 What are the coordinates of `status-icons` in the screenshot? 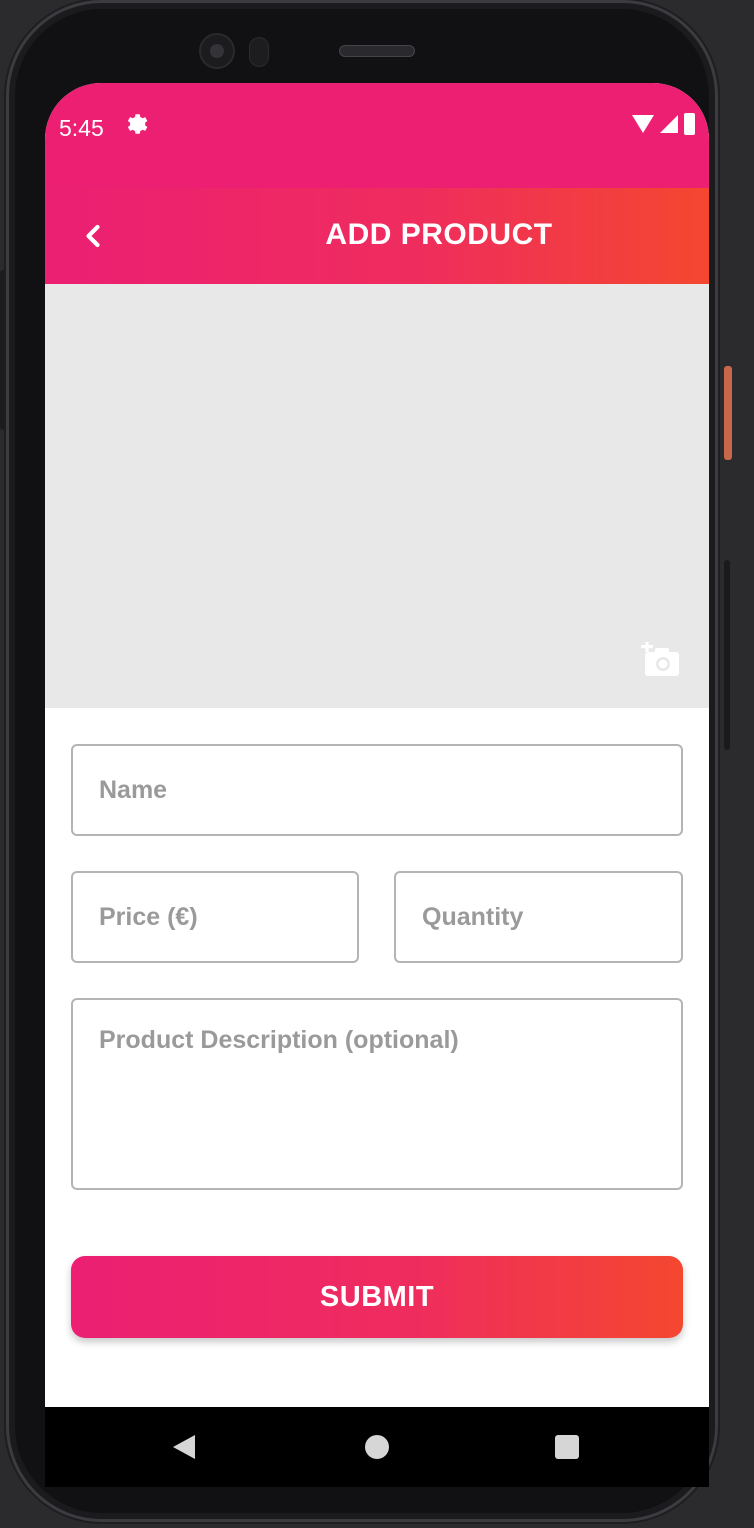 It's located at (663, 124).